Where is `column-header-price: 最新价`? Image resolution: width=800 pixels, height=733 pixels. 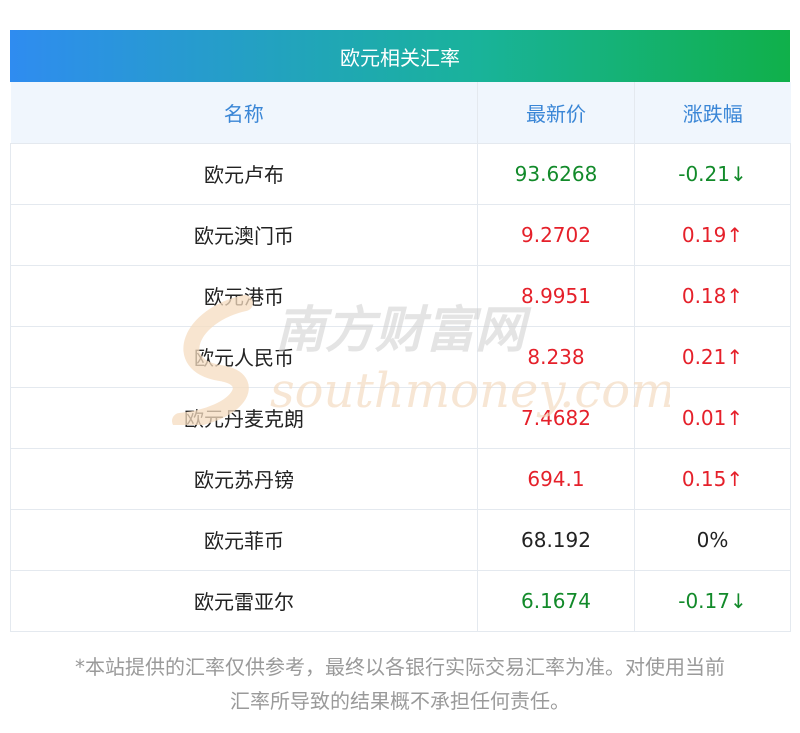
column-header-price: 最新价 is located at coordinates (556, 113).